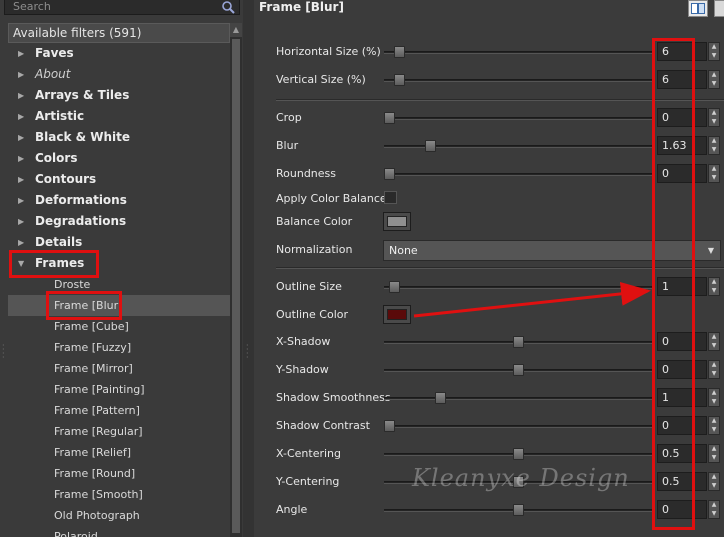 The height and width of the screenshot is (537, 724). I want to click on filter-item: Frame [Fuzzy], so click(119, 347).